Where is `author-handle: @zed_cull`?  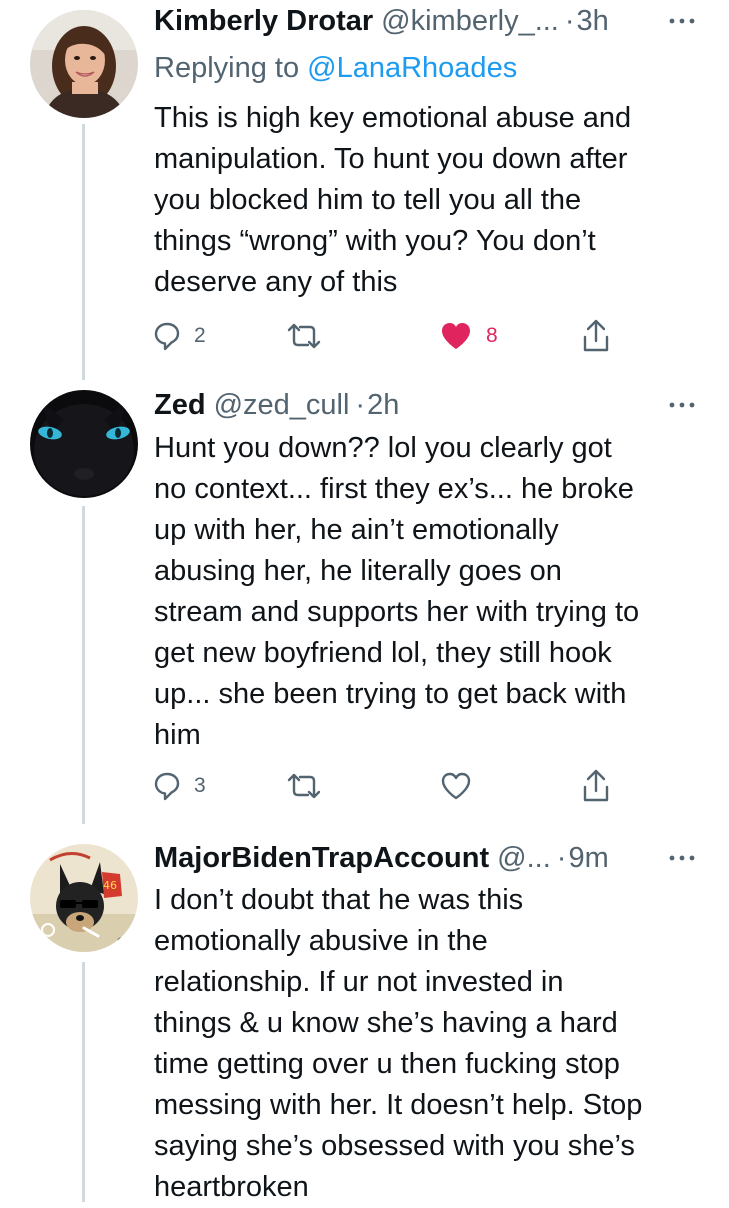
author-handle: @zed_cull is located at coordinates (282, 405).